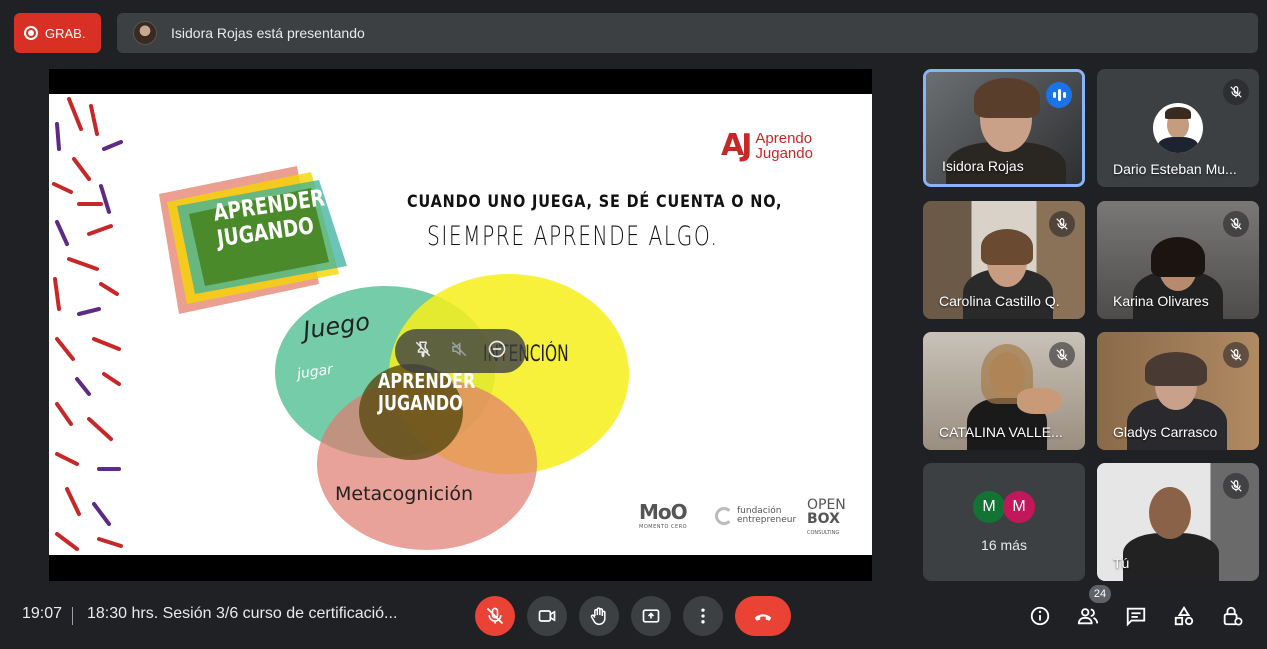 Image resolution: width=1267 pixels, height=649 pixels. I want to click on people-icon, so click(1088, 616).